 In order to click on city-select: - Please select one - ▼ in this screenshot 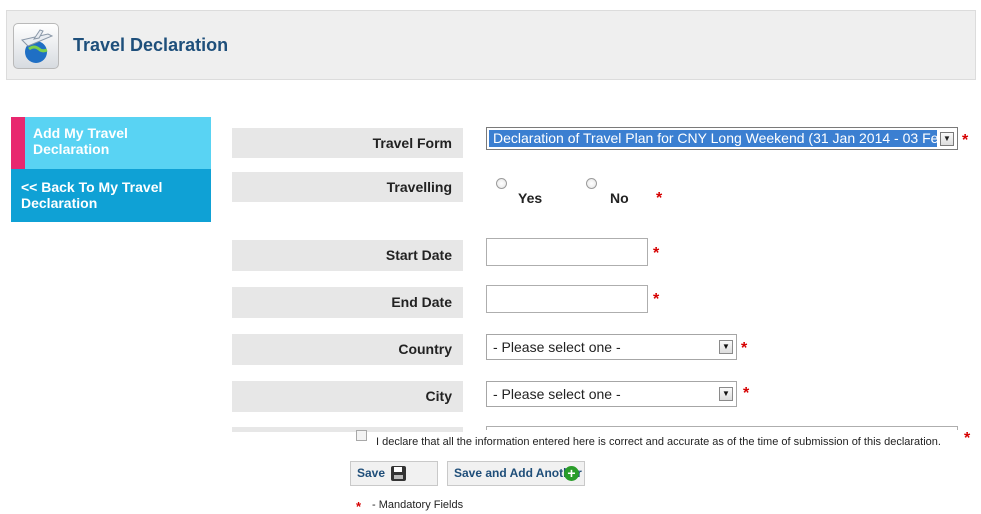, I will do `click(611, 394)`.